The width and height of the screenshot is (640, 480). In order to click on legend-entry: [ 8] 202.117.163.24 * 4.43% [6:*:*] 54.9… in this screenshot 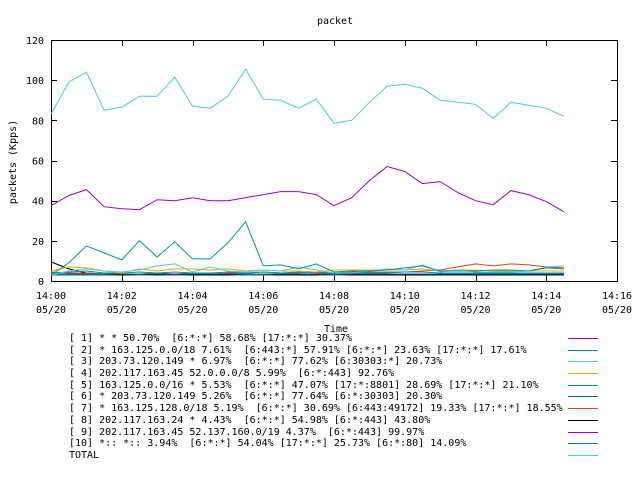, I will do `click(320, 421)`.